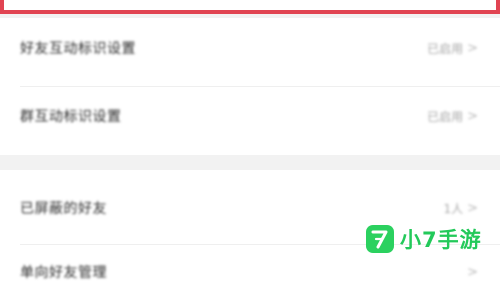  I want to click on row-right: >, so click(470, 272).